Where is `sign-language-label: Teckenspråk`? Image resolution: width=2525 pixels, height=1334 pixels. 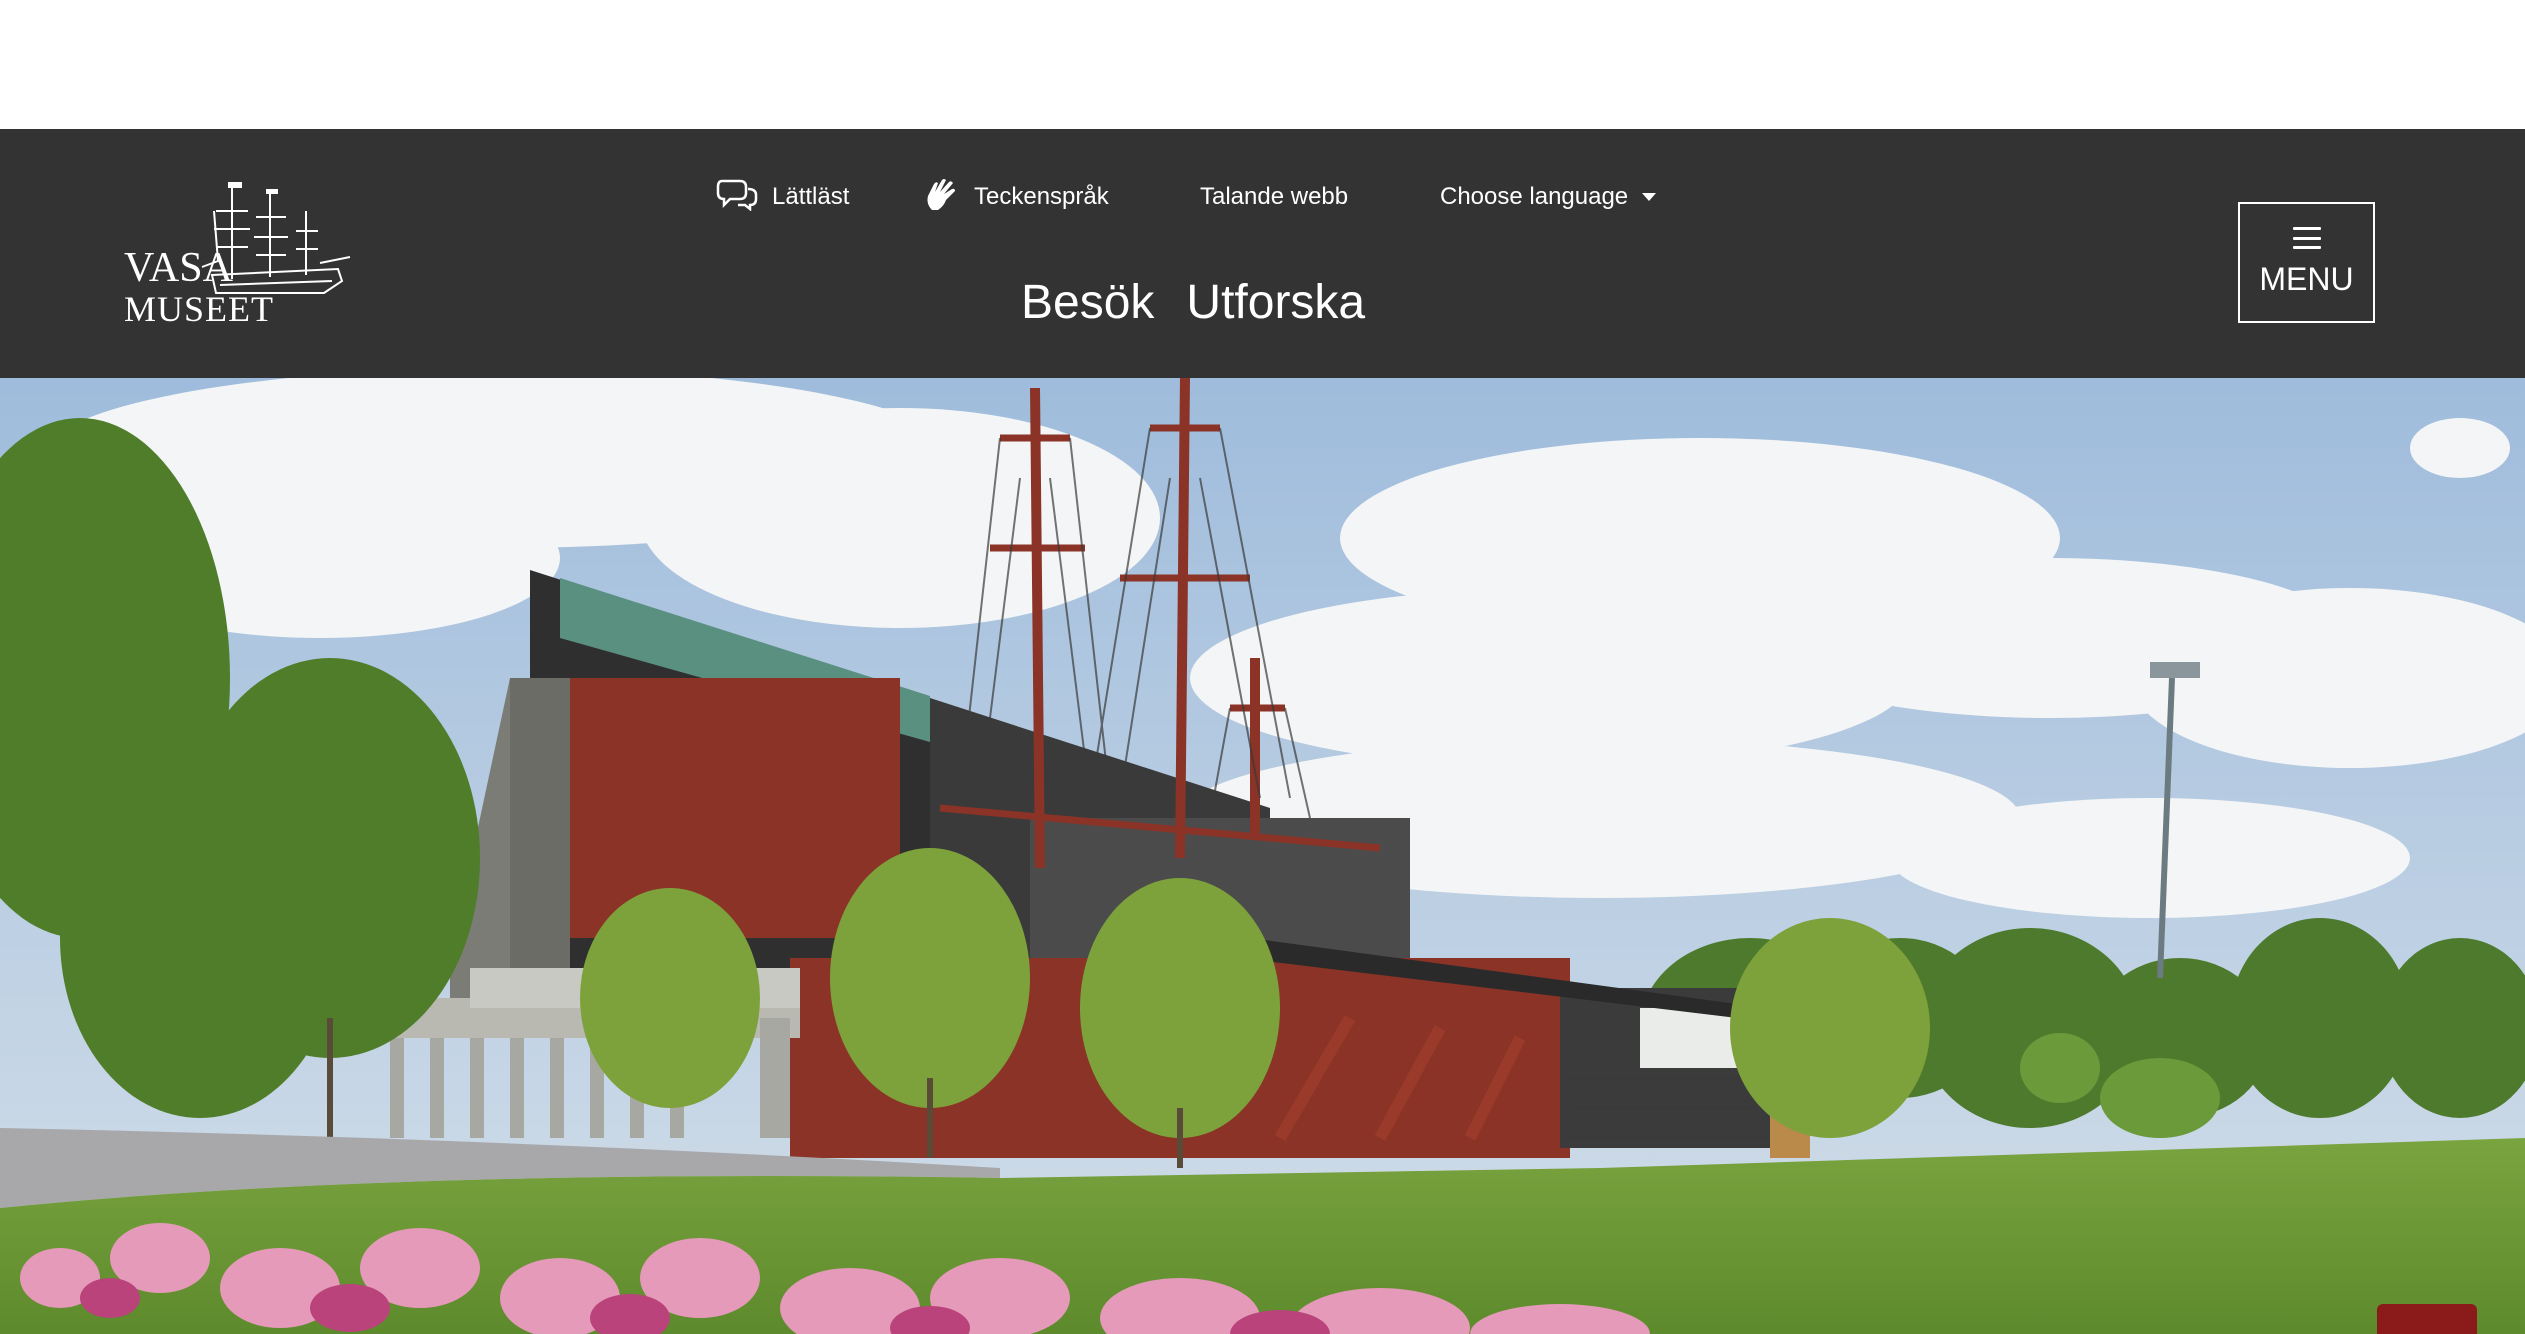
sign-language-label: Teckenspråk is located at coordinates (1041, 196).